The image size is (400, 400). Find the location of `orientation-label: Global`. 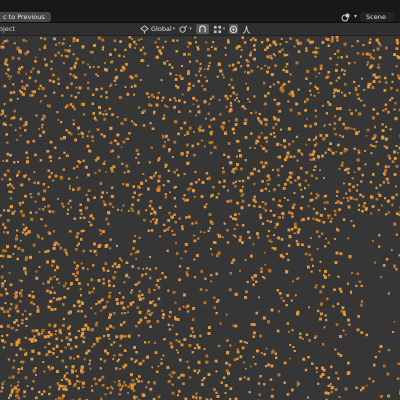

orientation-label: Global is located at coordinates (161, 29).